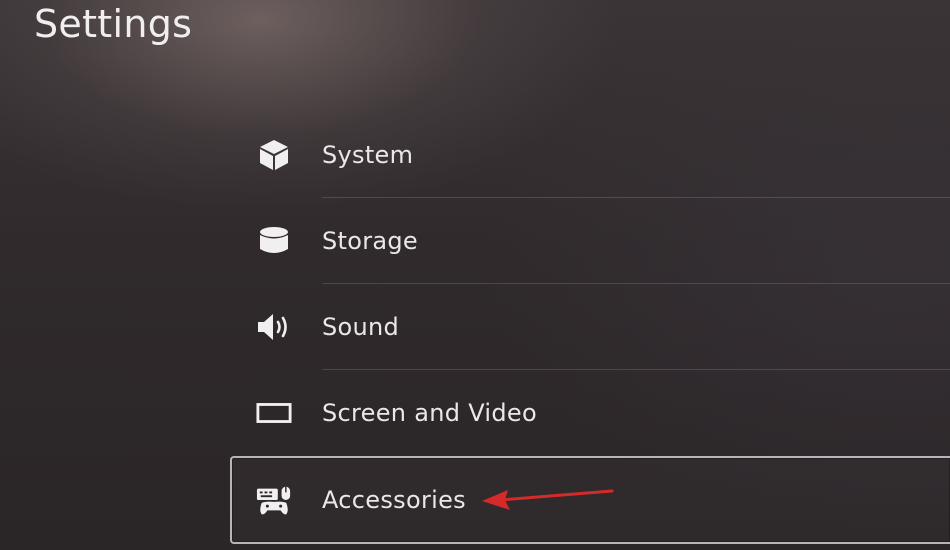 This screenshot has height=550, width=950. I want to click on page-title: Settings, so click(113, 24).